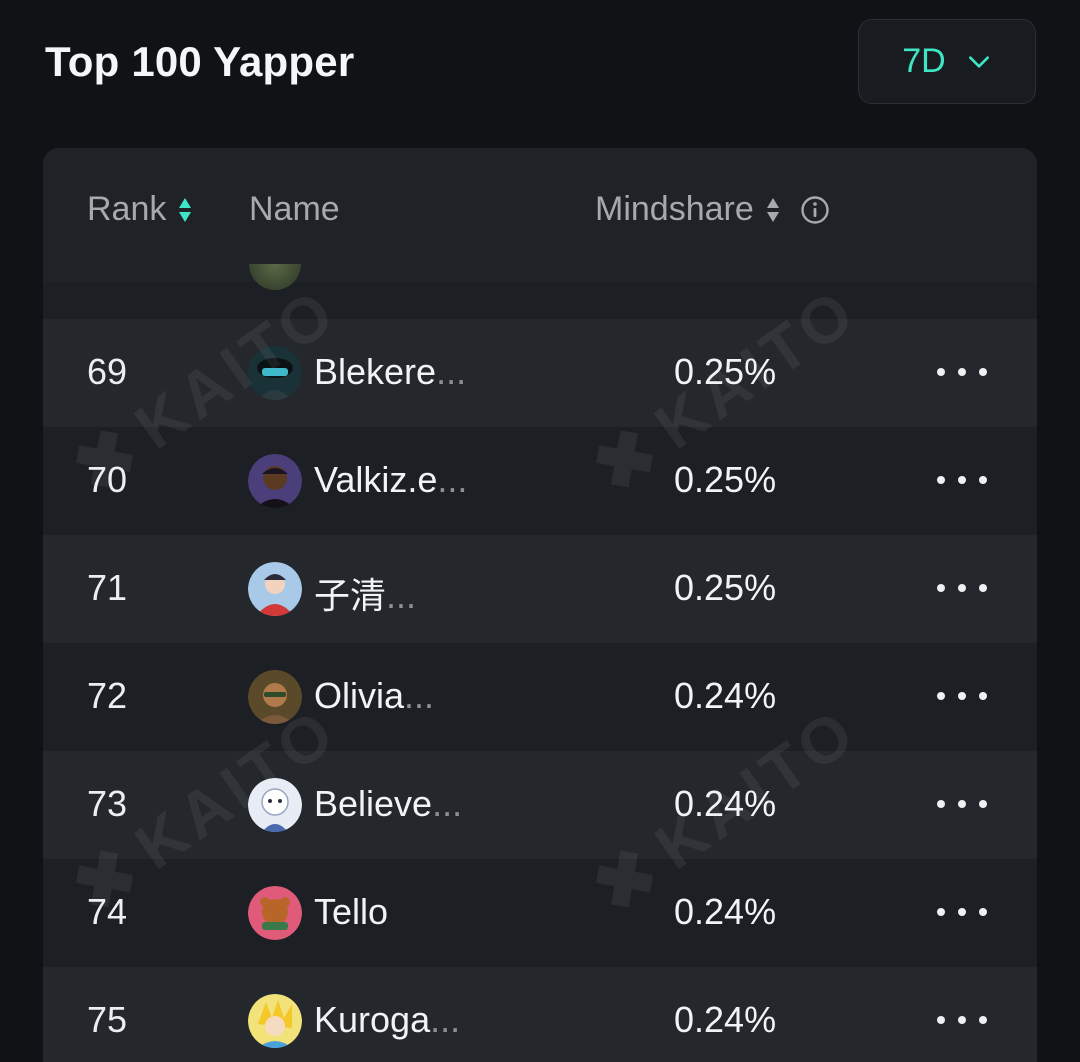 The width and height of the screenshot is (1080, 1062). What do you see at coordinates (200, 61) in the screenshot?
I see `page-title: Top 100 Yapper` at bounding box center [200, 61].